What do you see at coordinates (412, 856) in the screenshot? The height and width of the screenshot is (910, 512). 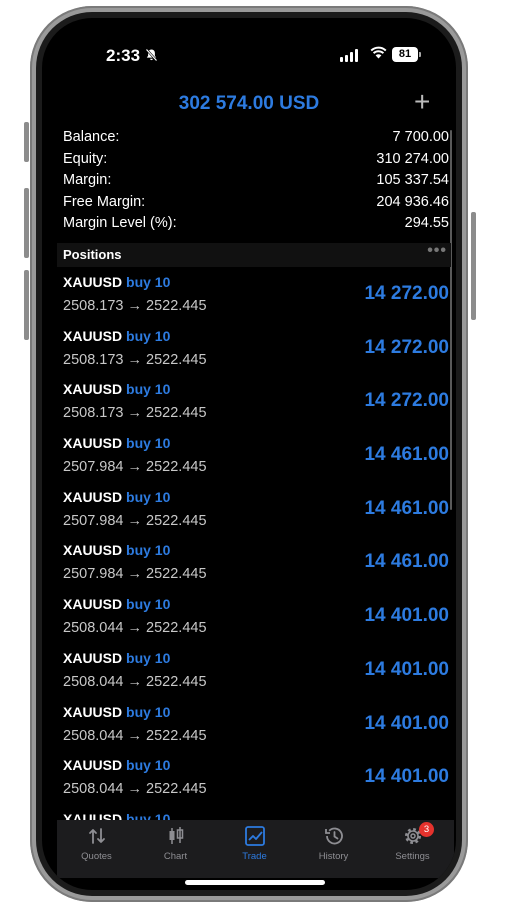 I see `tab-settings-label: Settings` at bounding box center [412, 856].